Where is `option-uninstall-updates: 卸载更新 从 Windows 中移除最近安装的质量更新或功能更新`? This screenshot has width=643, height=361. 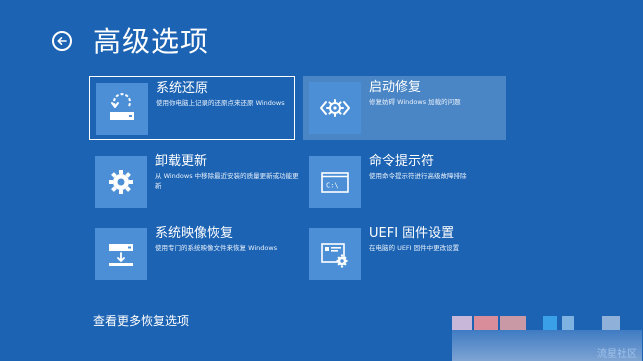 option-uninstall-updates: 卸载更新 从 Windows 中移除最近安装的质量更新或功能更新 is located at coordinates (194, 182).